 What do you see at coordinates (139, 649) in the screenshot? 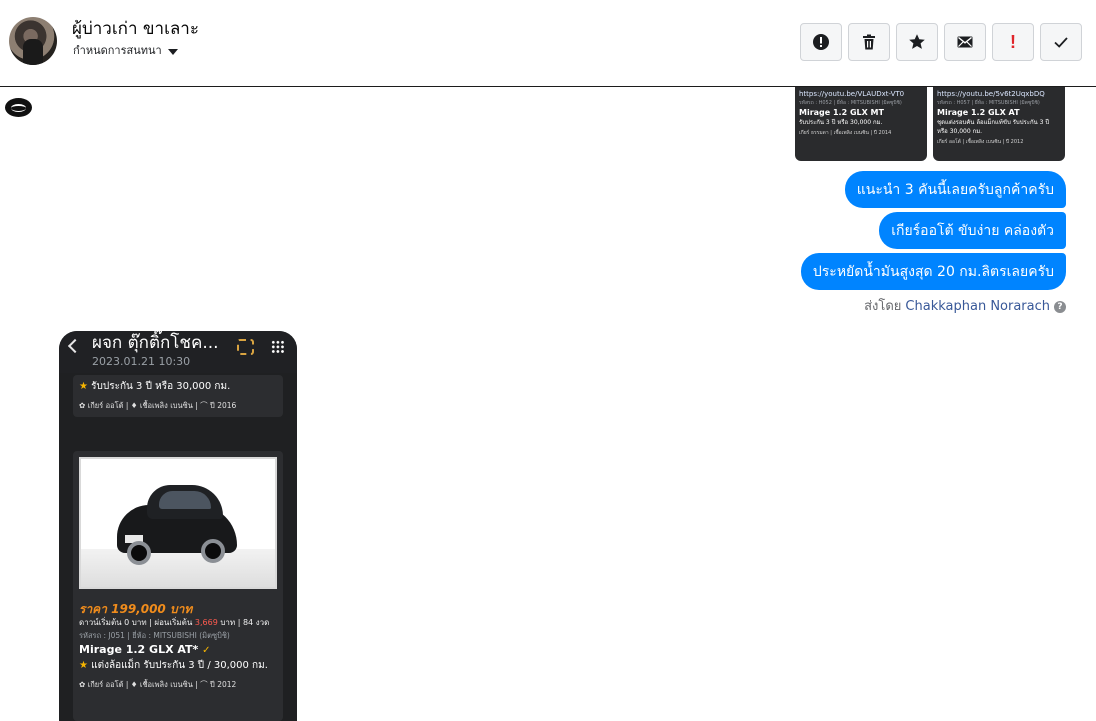
I see `car-model-label: Mirage 1.2 GLX AT*` at bounding box center [139, 649].